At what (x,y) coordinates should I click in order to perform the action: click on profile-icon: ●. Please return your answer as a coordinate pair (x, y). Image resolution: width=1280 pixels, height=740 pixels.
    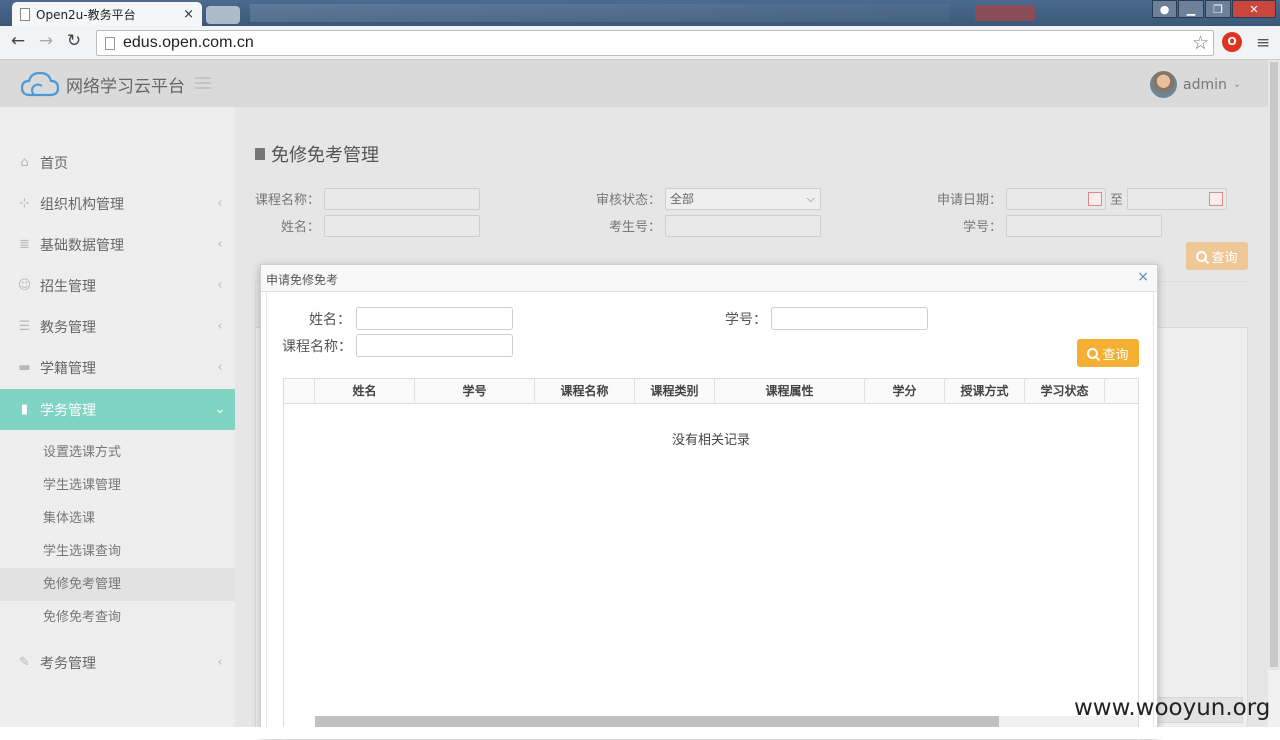
    Looking at the image, I should click on (1164, 9).